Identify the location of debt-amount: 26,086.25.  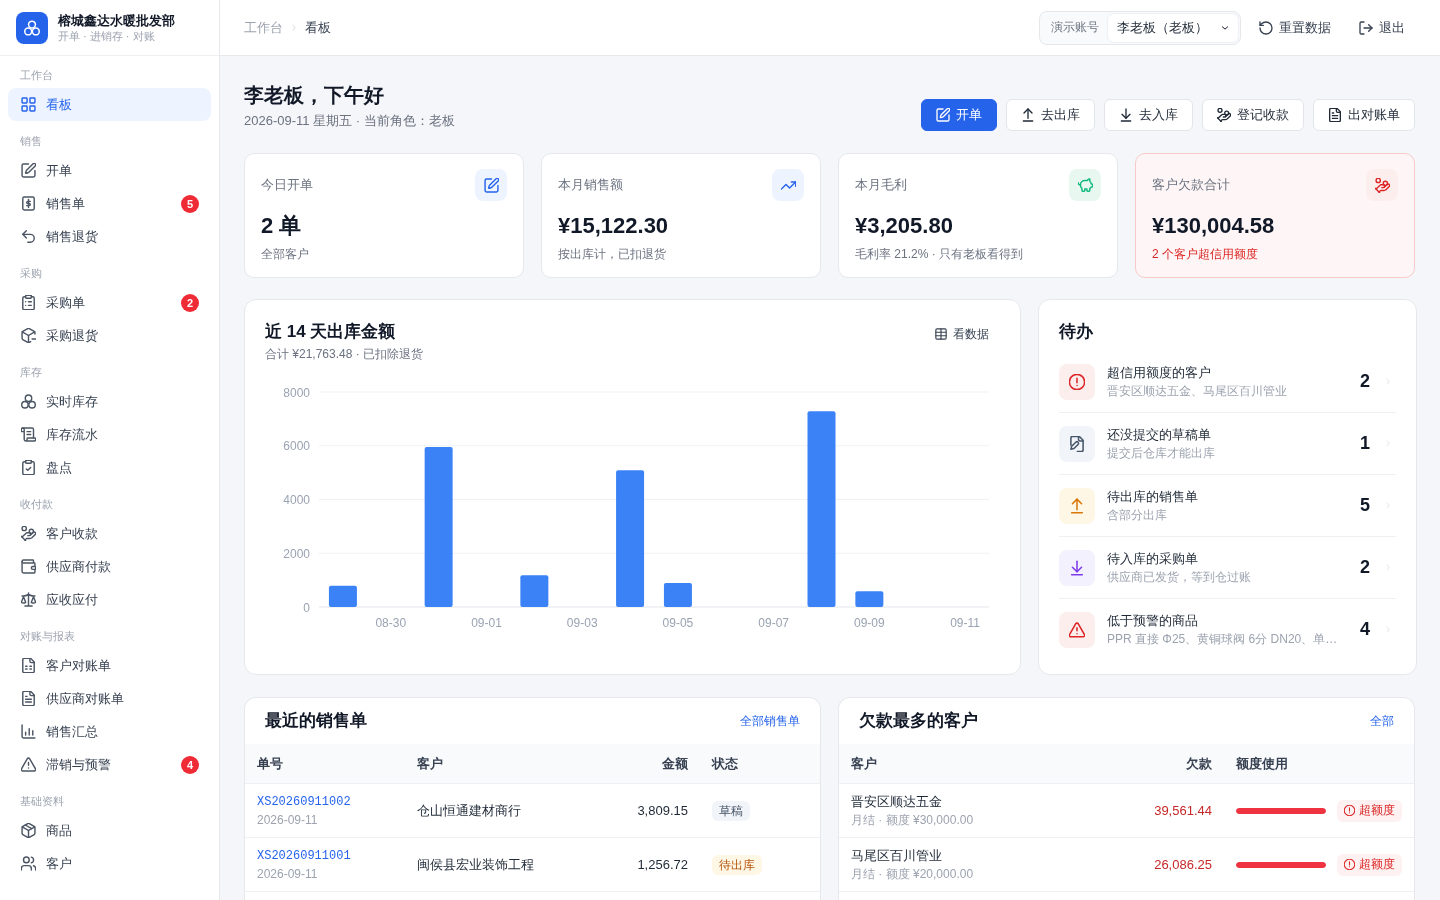
(1183, 864).